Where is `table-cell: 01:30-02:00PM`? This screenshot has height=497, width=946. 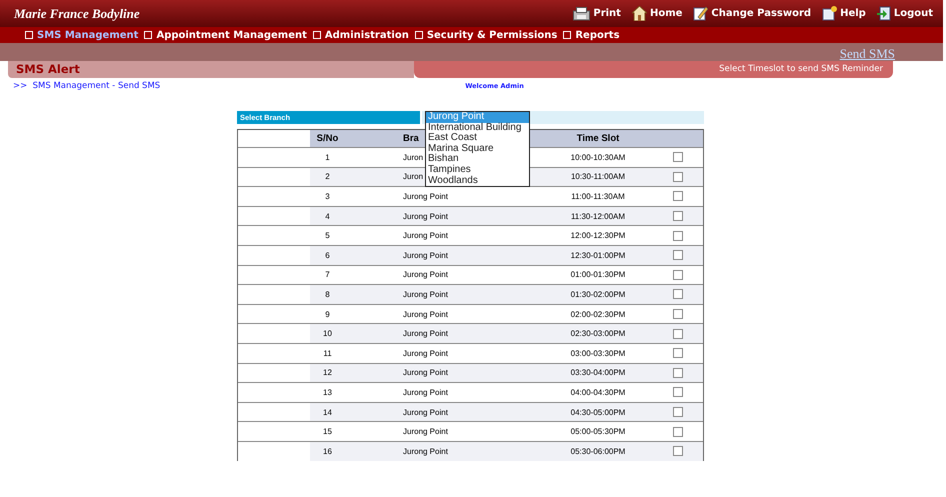
table-cell: 01:30-02:00PM is located at coordinates (598, 294).